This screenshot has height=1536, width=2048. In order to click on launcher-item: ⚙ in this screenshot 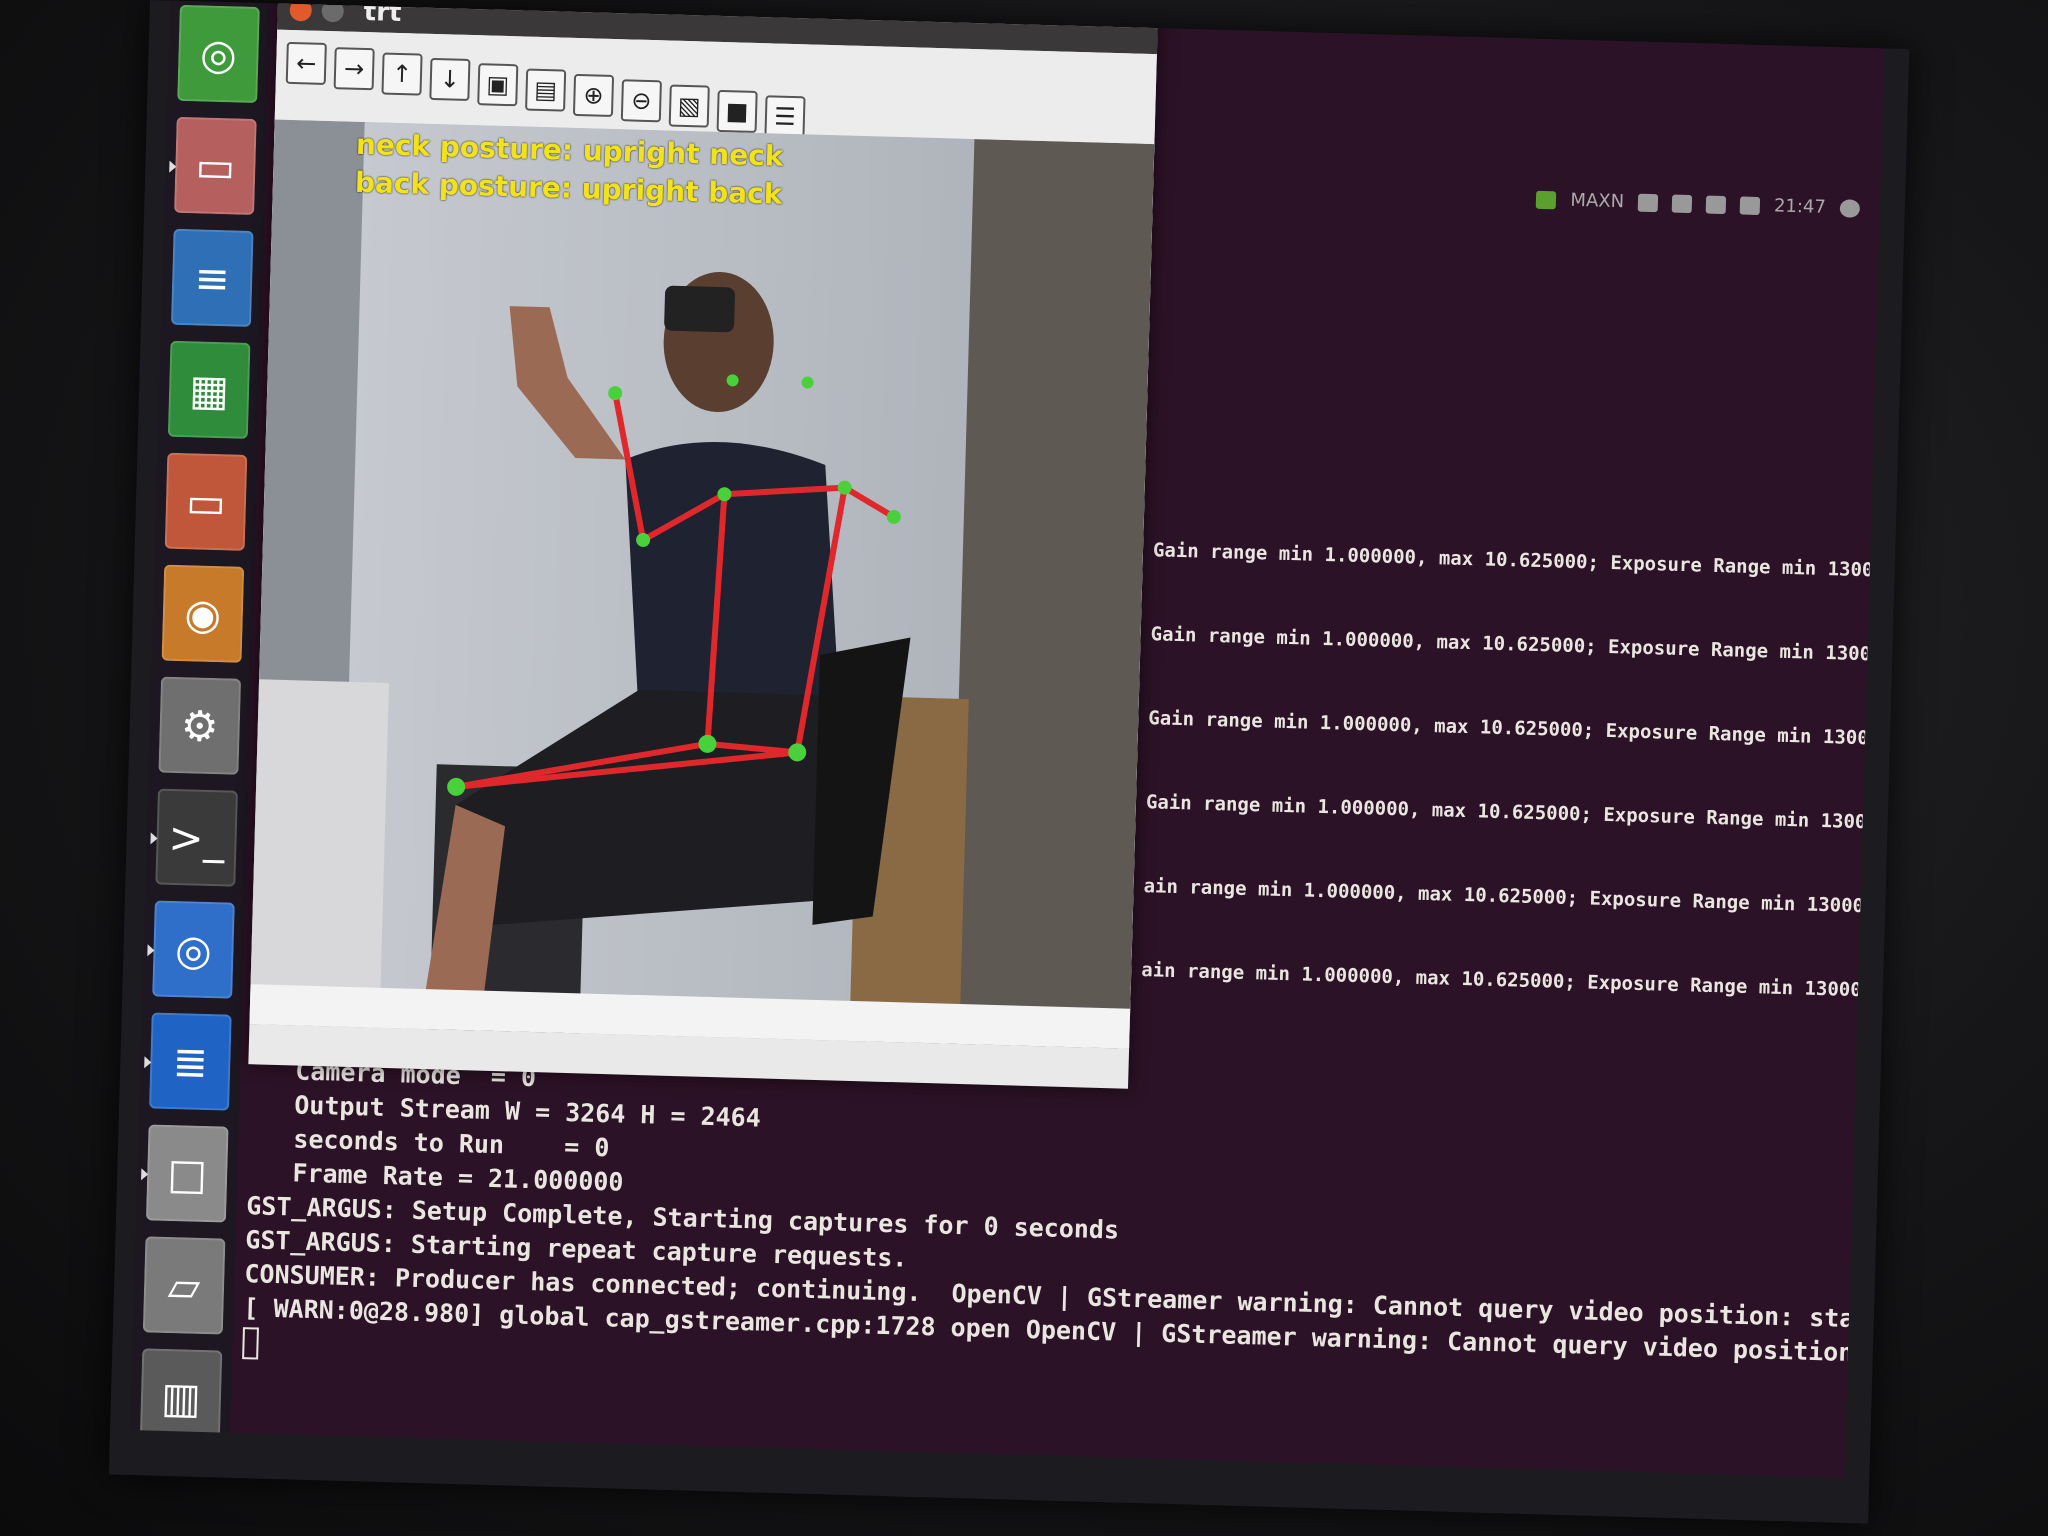, I will do `click(200, 725)`.